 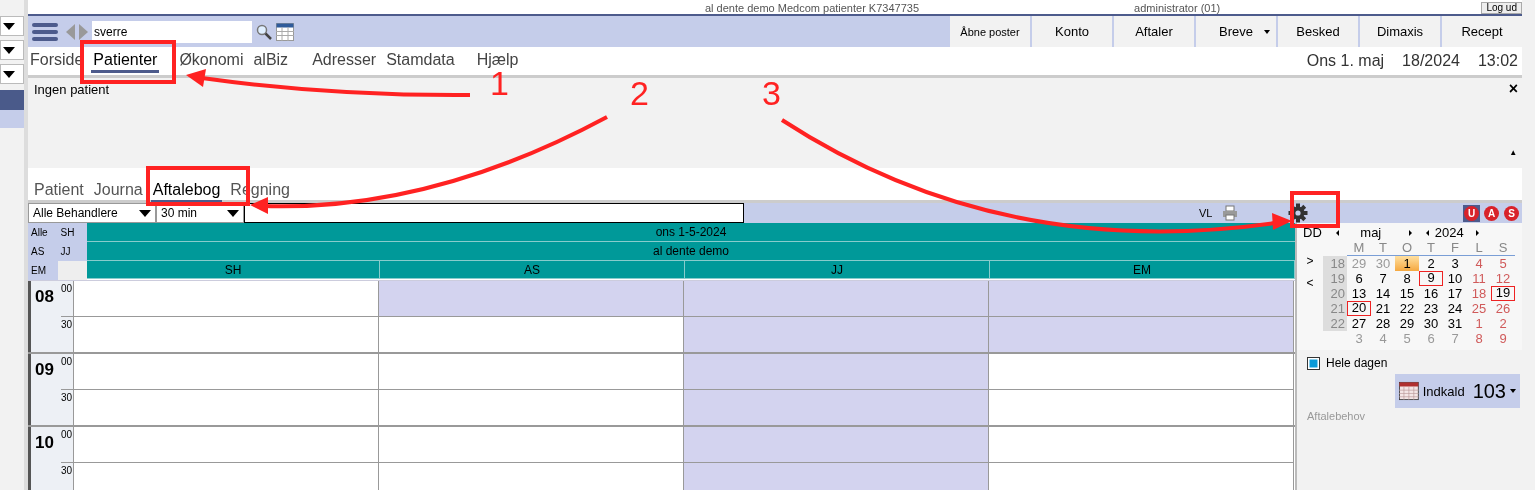 I want to click on search-field: sverre, so click(x=172, y=31).